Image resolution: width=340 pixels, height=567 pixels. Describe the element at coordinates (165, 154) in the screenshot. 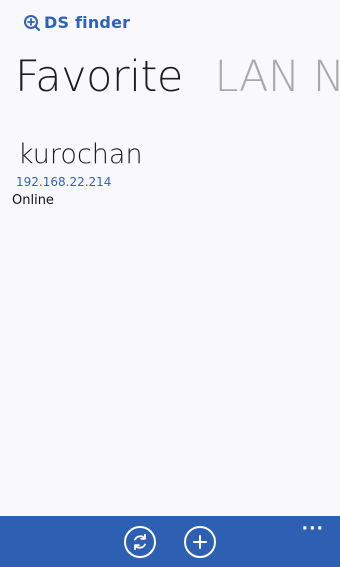

I see `device-name: kurochan` at that location.